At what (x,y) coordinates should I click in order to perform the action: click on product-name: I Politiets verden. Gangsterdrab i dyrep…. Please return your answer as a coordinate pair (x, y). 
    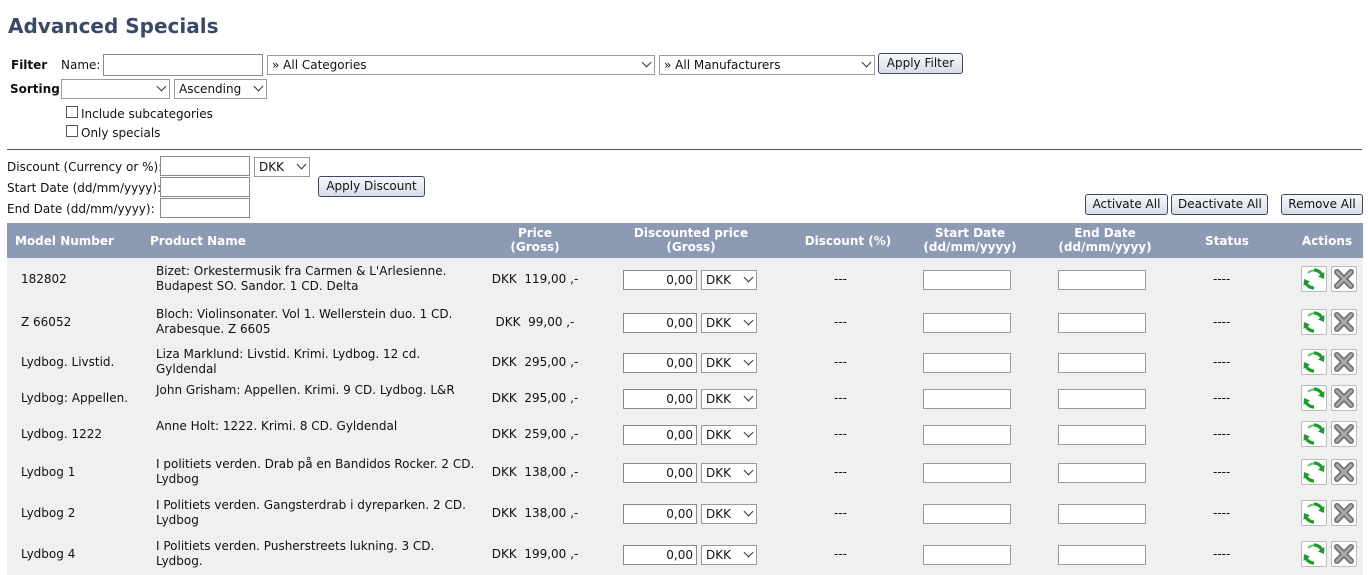
    Looking at the image, I should click on (311, 512).